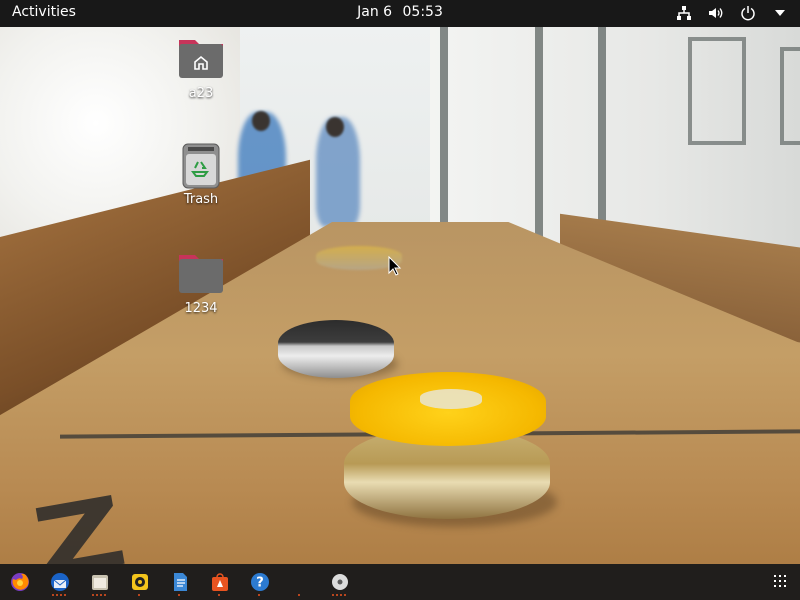 Image resolution: width=800 pixels, height=600 pixels. I want to click on folder-icon, so click(201, 275).